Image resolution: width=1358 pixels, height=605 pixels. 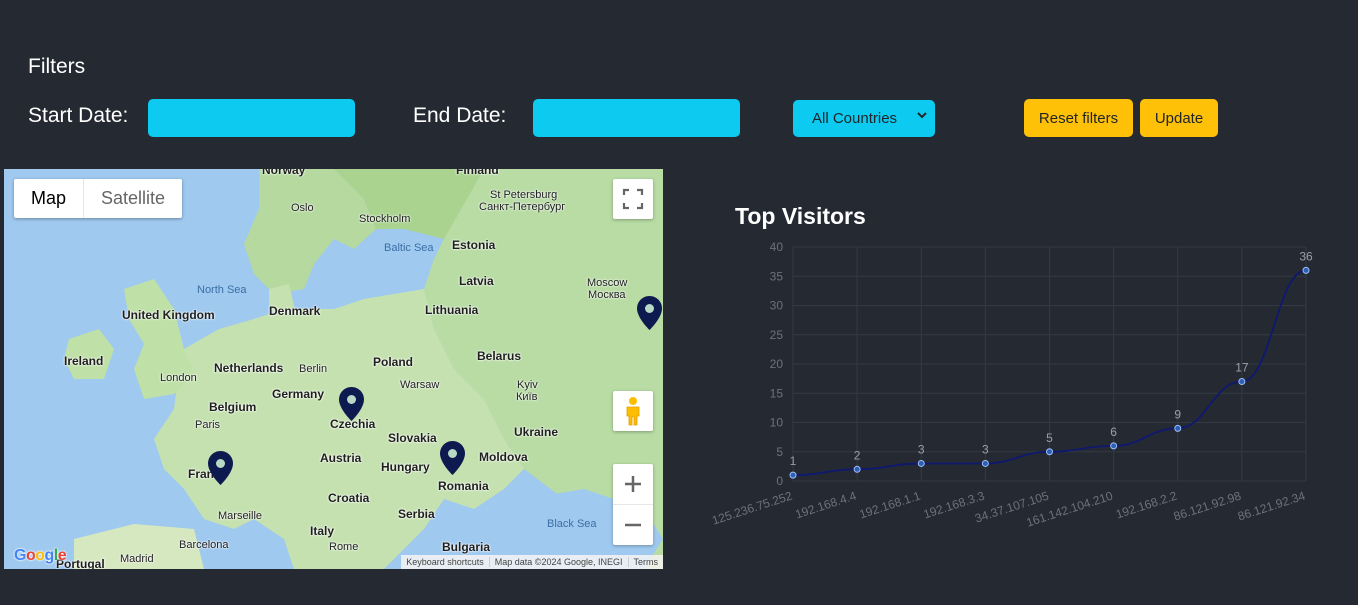 What do you see at coordinates (825, 504) in the screenshot?
I see `x-tick-label: 192.168.4.4` at bounding box center [825, 504].